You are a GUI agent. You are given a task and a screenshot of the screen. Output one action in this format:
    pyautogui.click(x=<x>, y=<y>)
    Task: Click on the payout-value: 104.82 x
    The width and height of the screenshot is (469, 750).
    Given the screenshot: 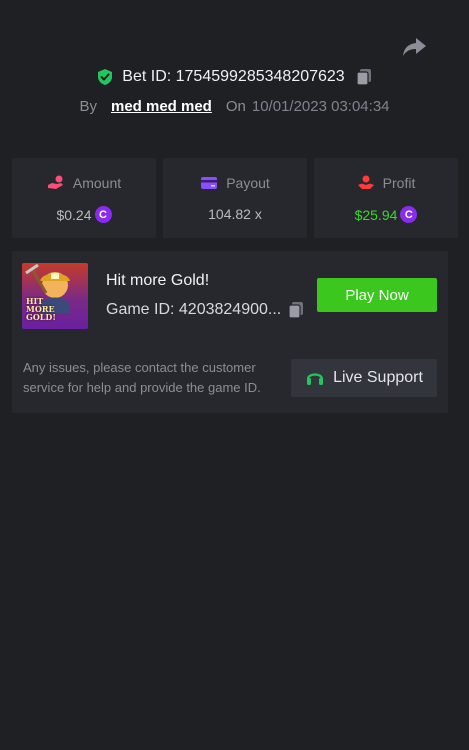 What is the action you would take?
    pyautogui.click(x=235, y=214)
    